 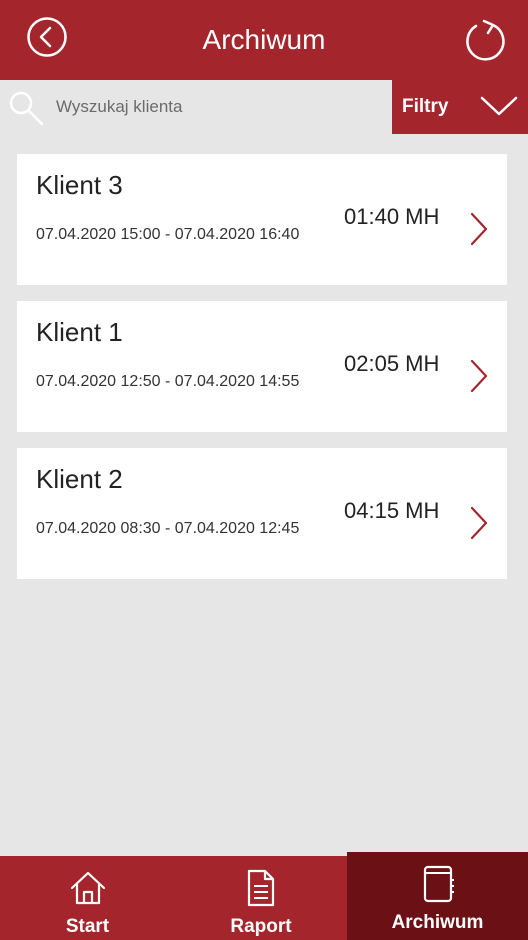 I want to click on duration: 01:40 MH, so click(x=392, y=216).